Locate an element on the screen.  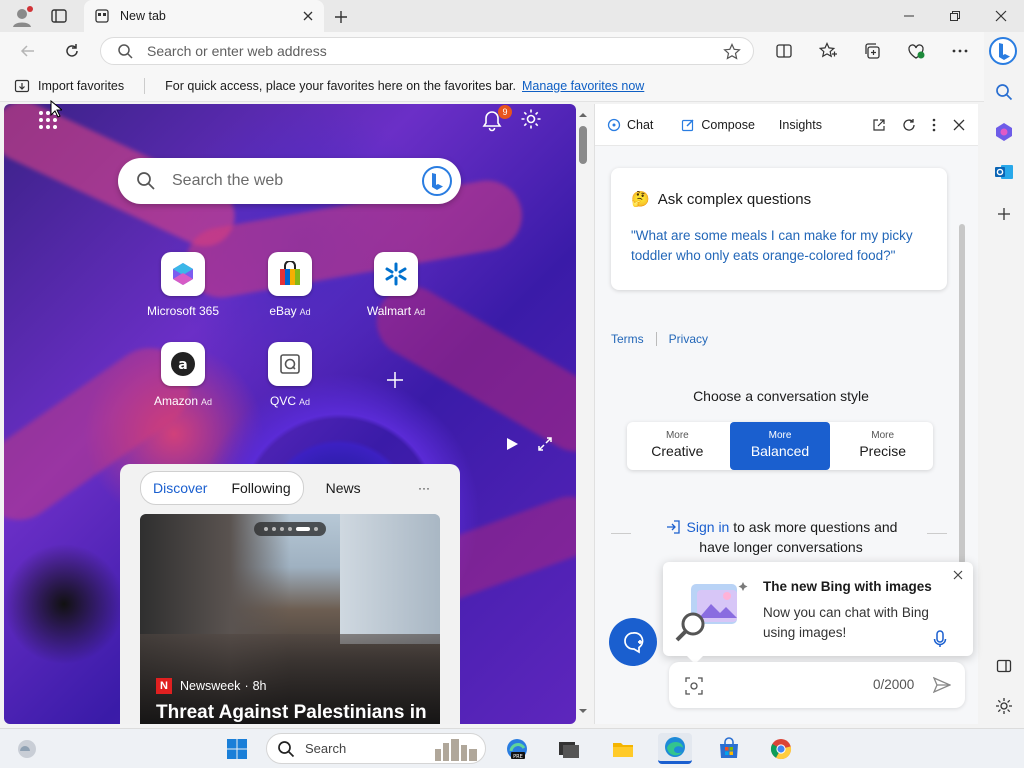
add-sidebar-app-icon is located at coordinates (1004, 214).